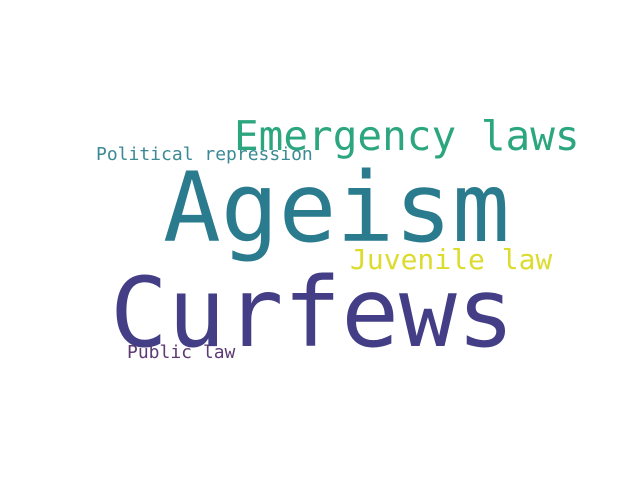 The width and height of the screenshot is (640, 480). I want to click on word-public-law: Public law, so click(181, 352).